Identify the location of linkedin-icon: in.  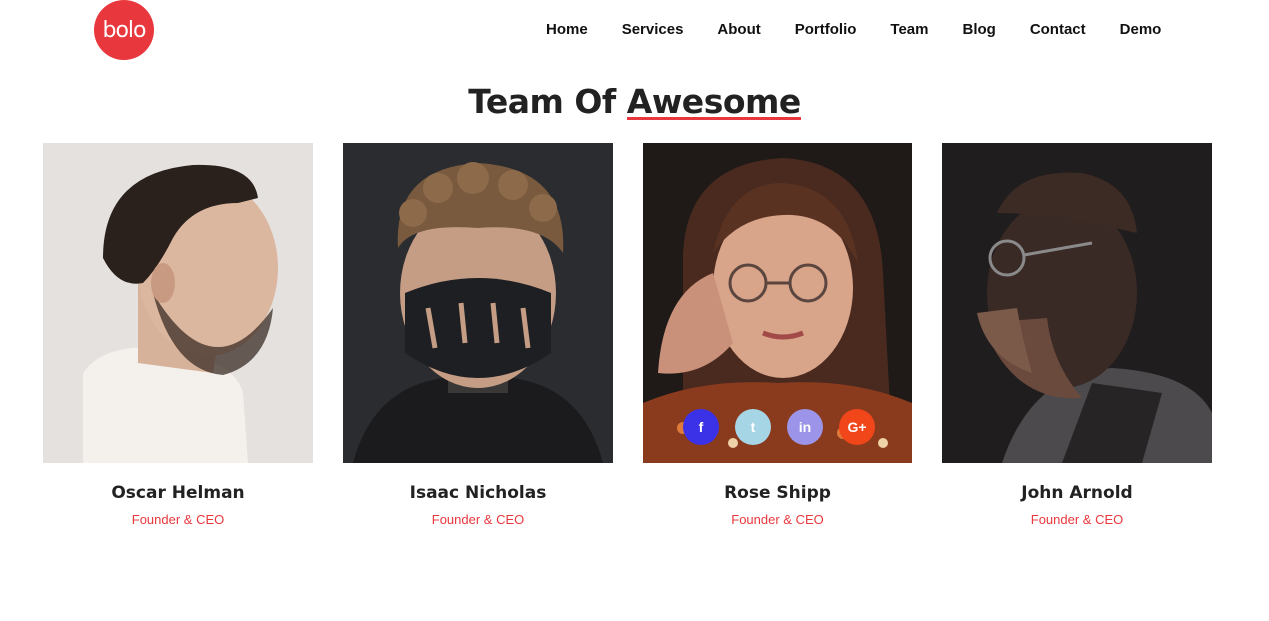
(805, 427).